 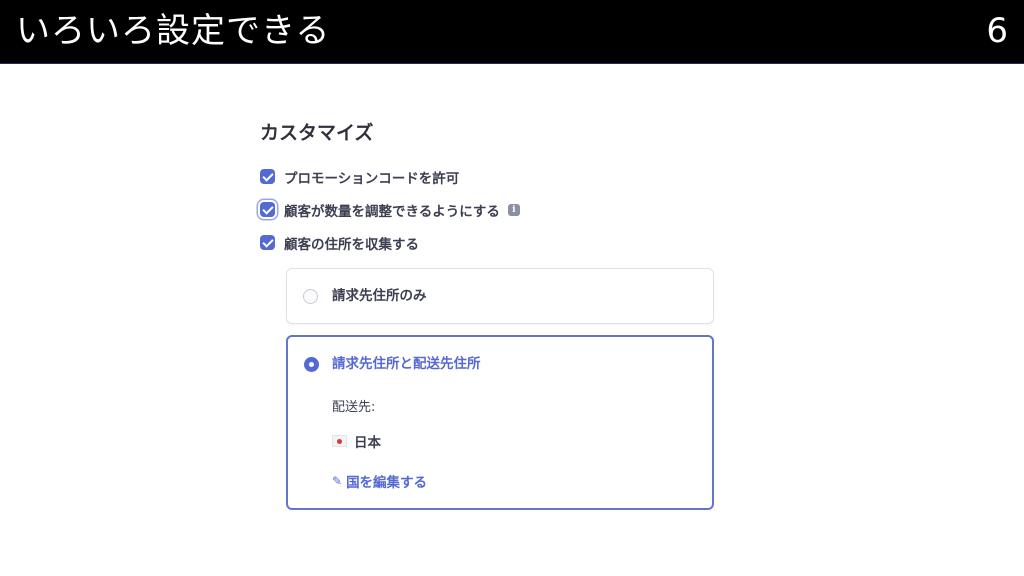 I want to click on slide-header: いろいろ設定できる 6, so click(x=512, y=32).